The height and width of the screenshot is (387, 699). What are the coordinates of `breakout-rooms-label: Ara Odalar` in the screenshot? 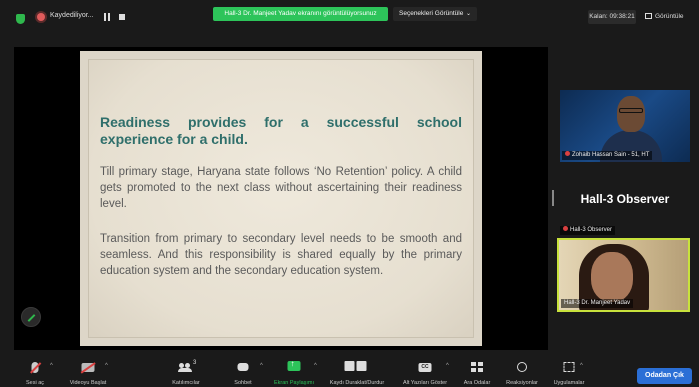 It's located at (477, 383).